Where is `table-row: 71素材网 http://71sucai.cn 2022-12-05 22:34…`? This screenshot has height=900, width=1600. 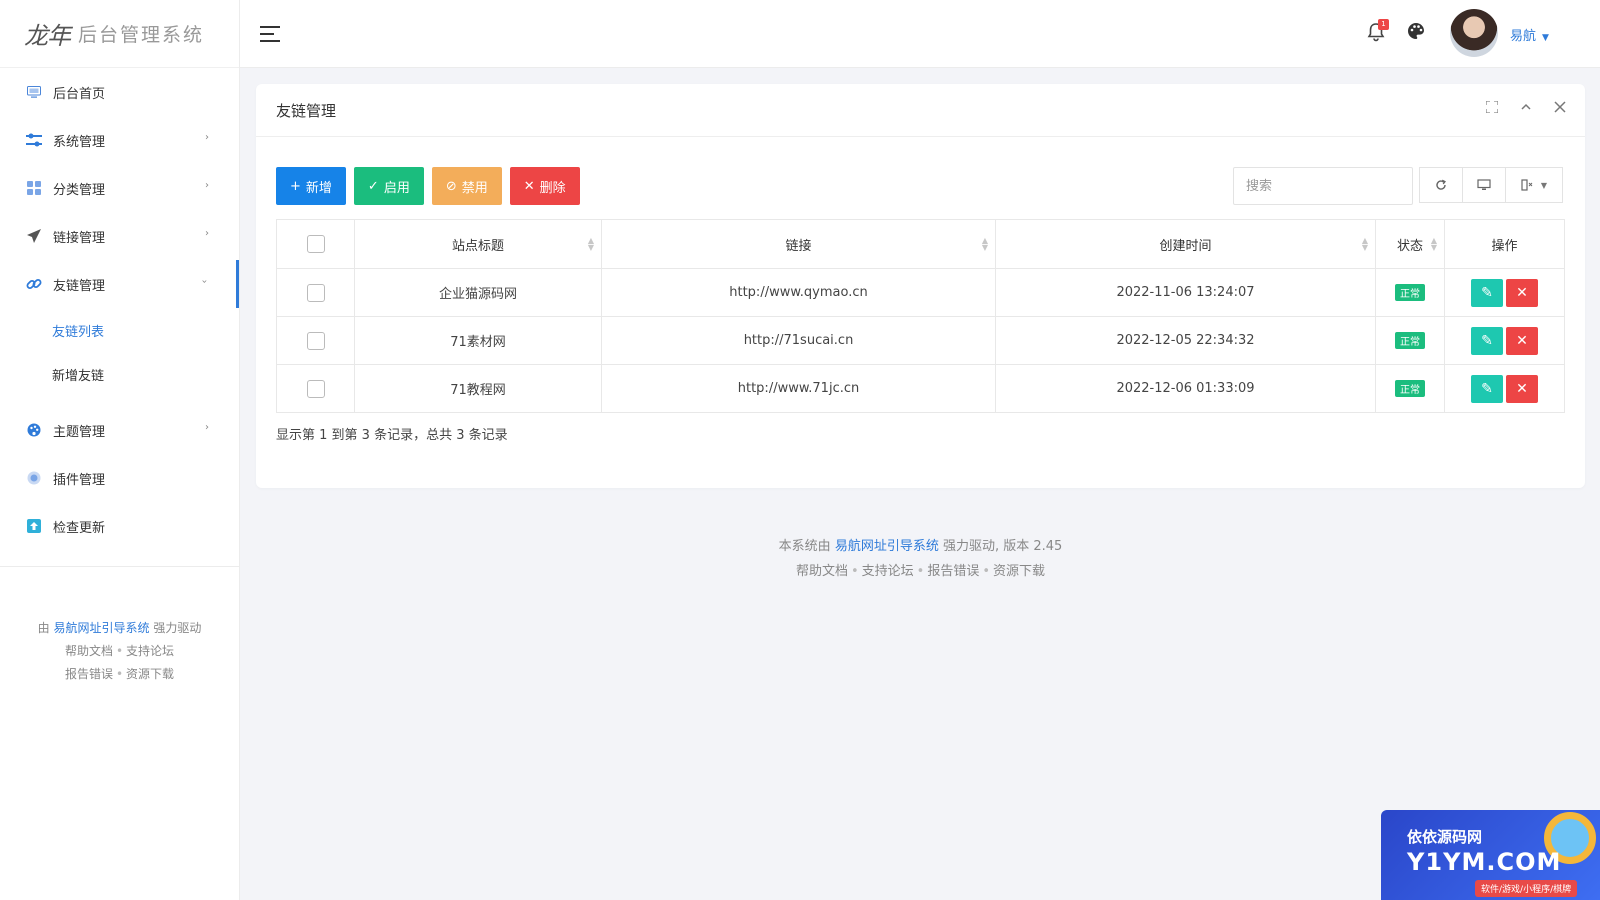
table-row: 71素材网 http://71sucai.cn 2022-12-05 22:34… is located at coordinates (920, 340).